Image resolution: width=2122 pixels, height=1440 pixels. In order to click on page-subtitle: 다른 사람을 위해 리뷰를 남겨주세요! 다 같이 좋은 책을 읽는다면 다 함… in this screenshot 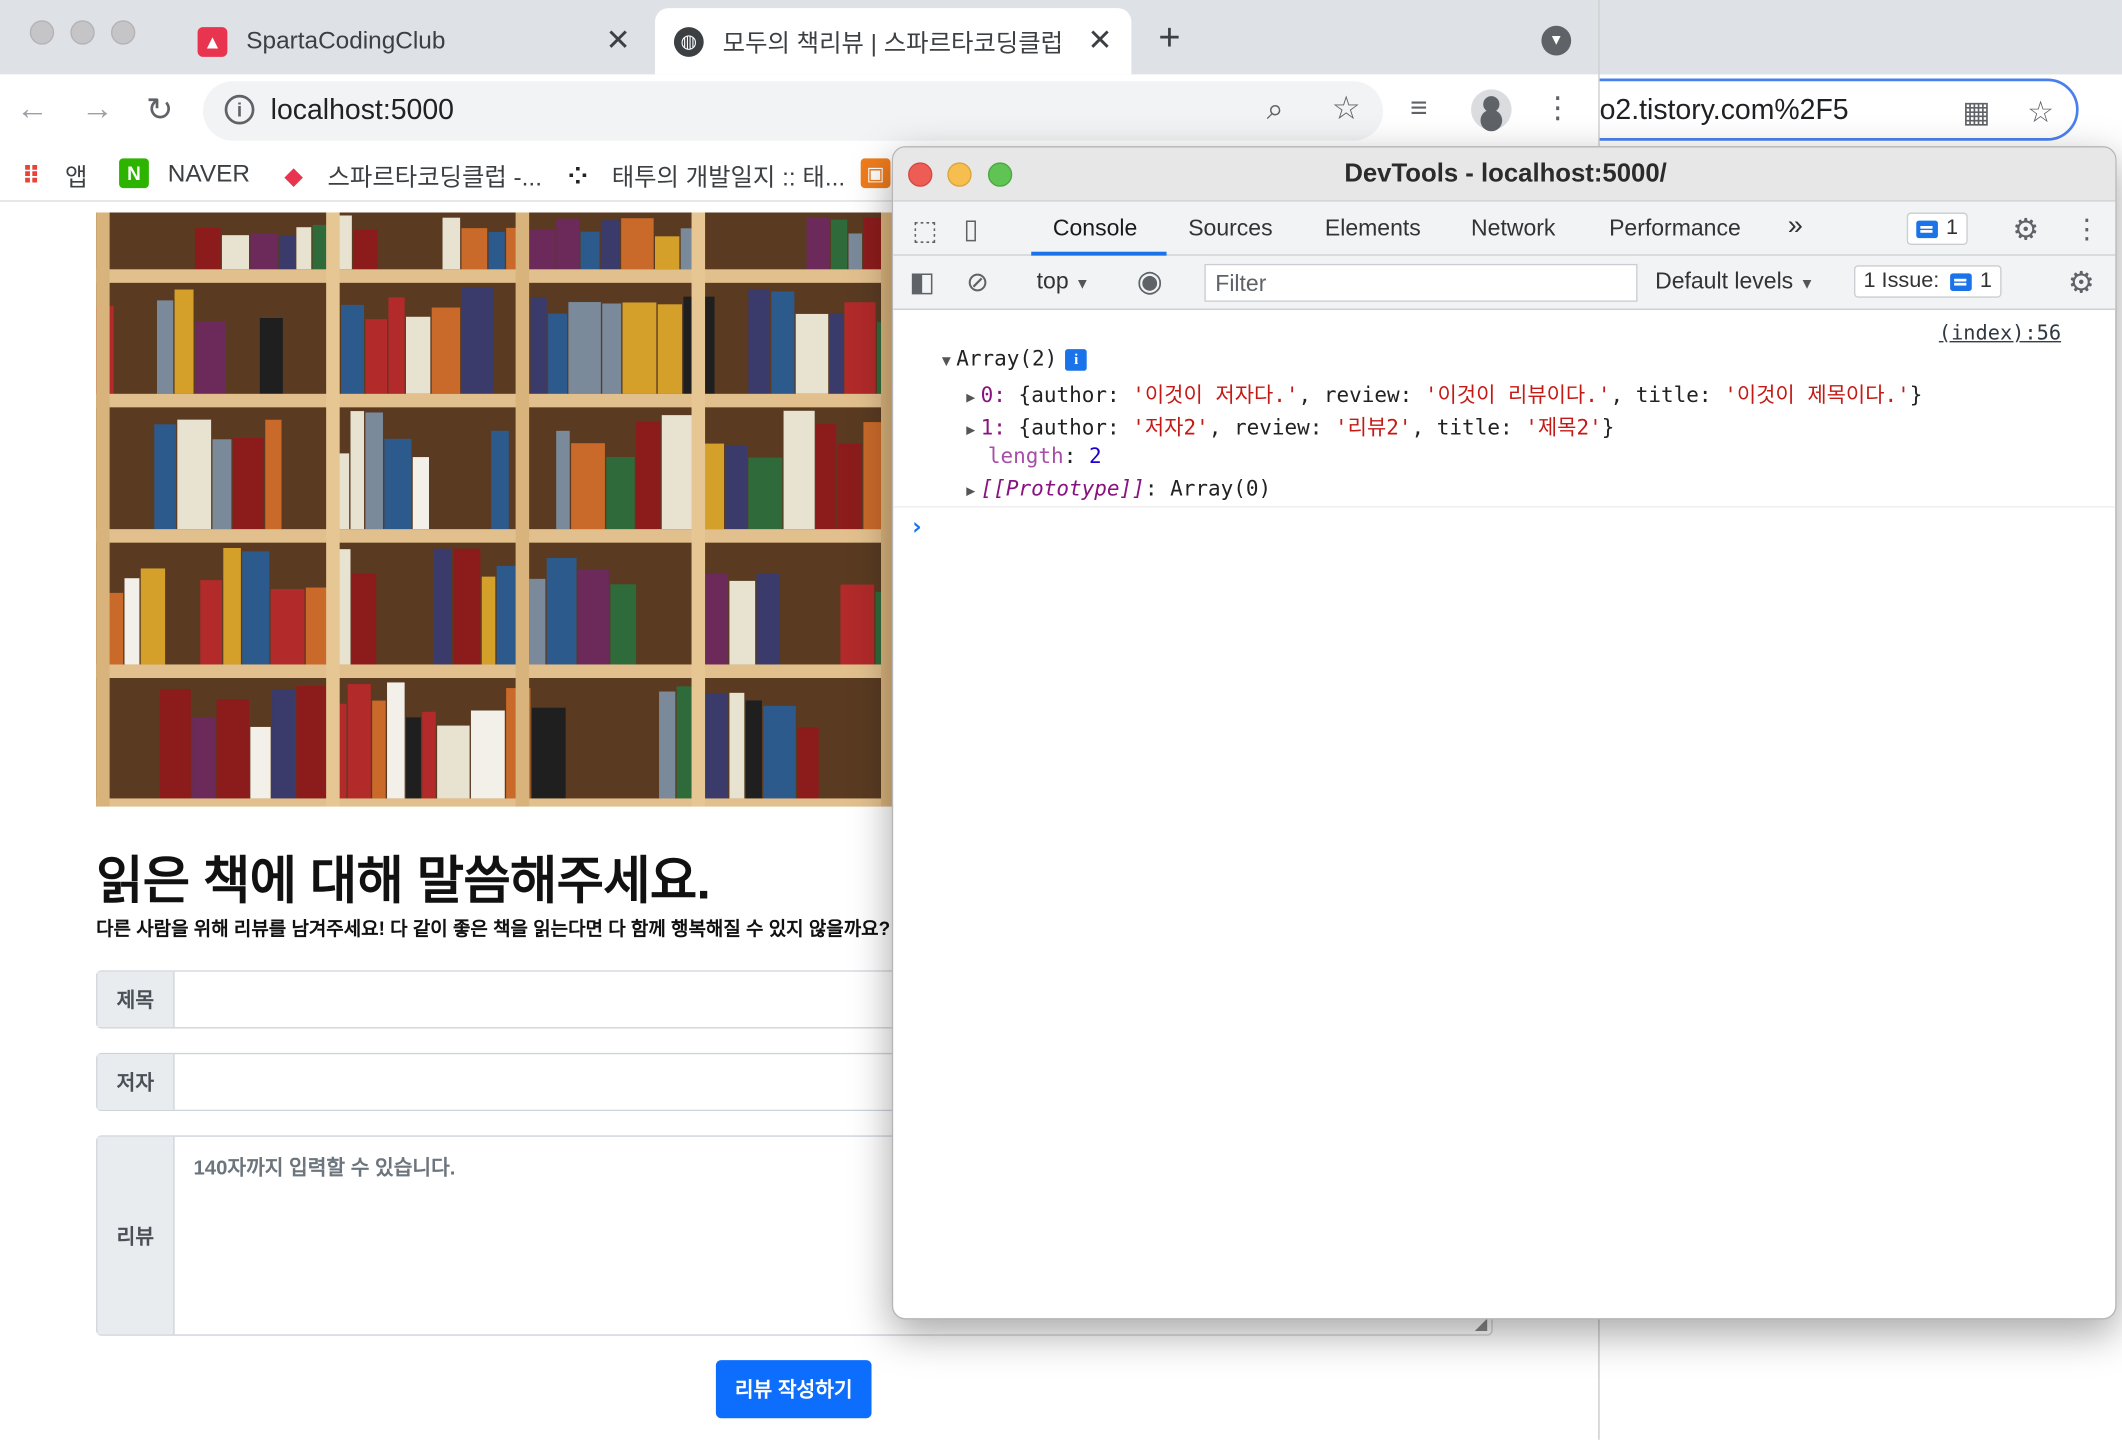, I will do `click(493, 928)`.